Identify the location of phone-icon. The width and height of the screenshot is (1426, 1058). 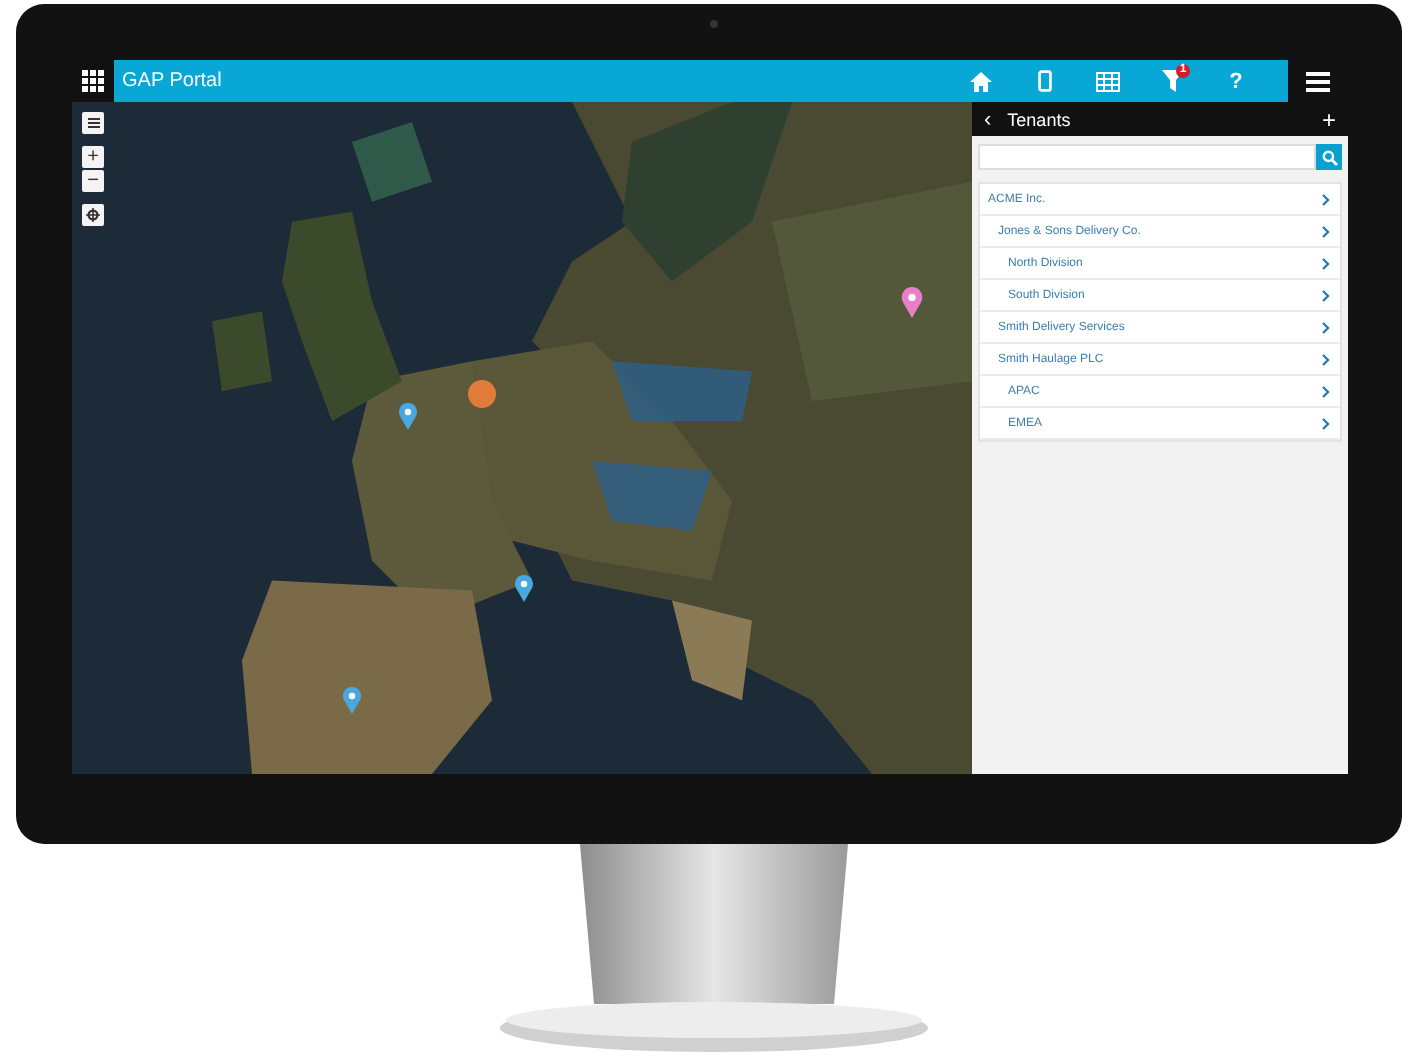
(1044, 81).